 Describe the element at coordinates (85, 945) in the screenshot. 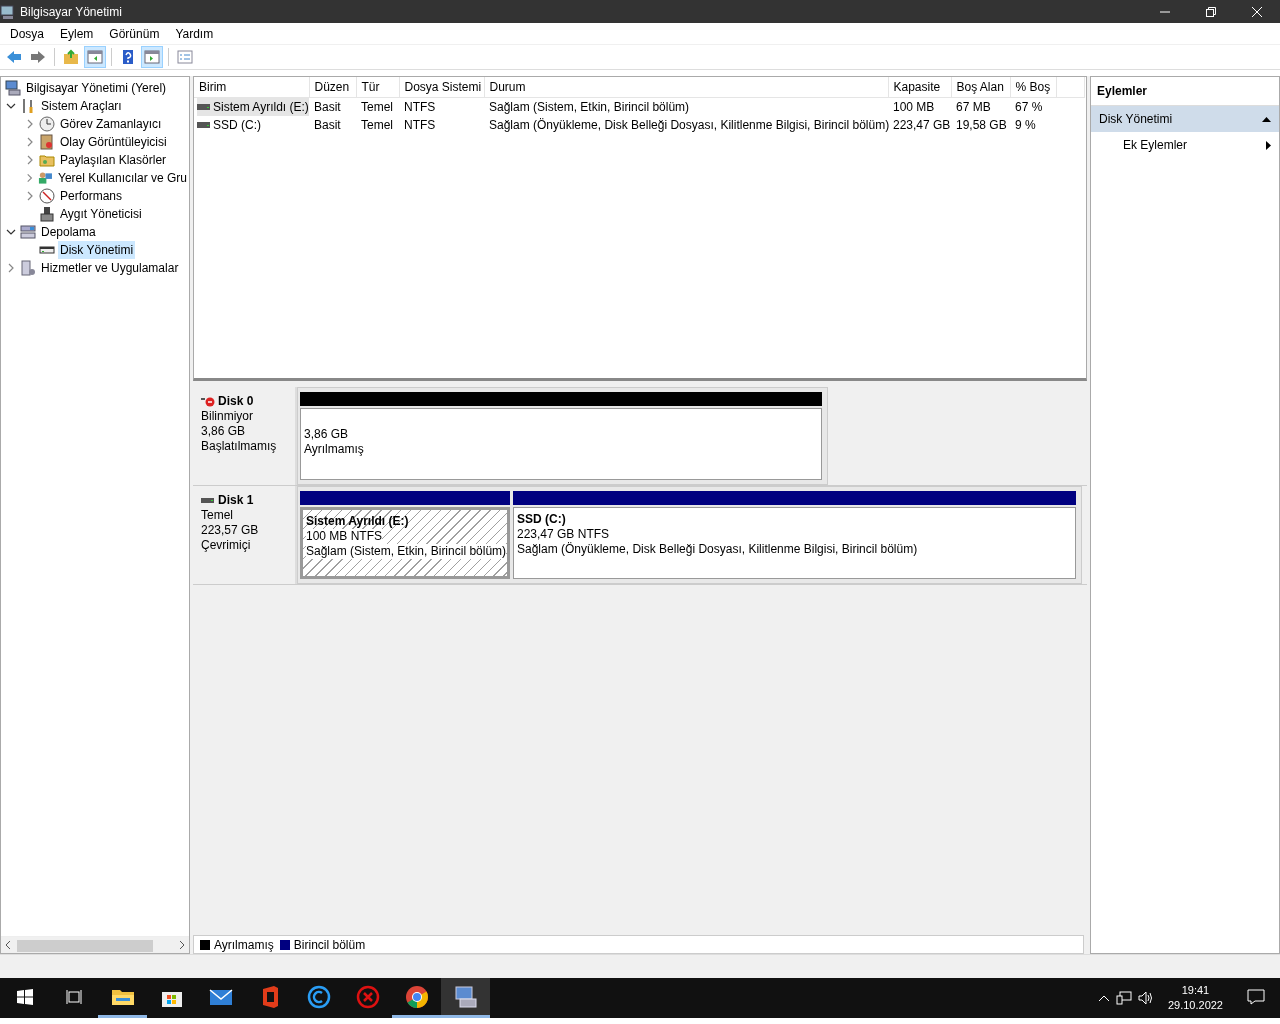

I see `scrollbar-thumb` at that location.